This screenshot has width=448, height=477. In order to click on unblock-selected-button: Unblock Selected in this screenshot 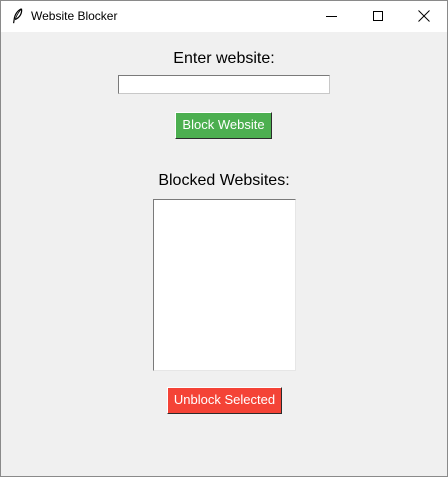, I will do `click(224, 400)`.